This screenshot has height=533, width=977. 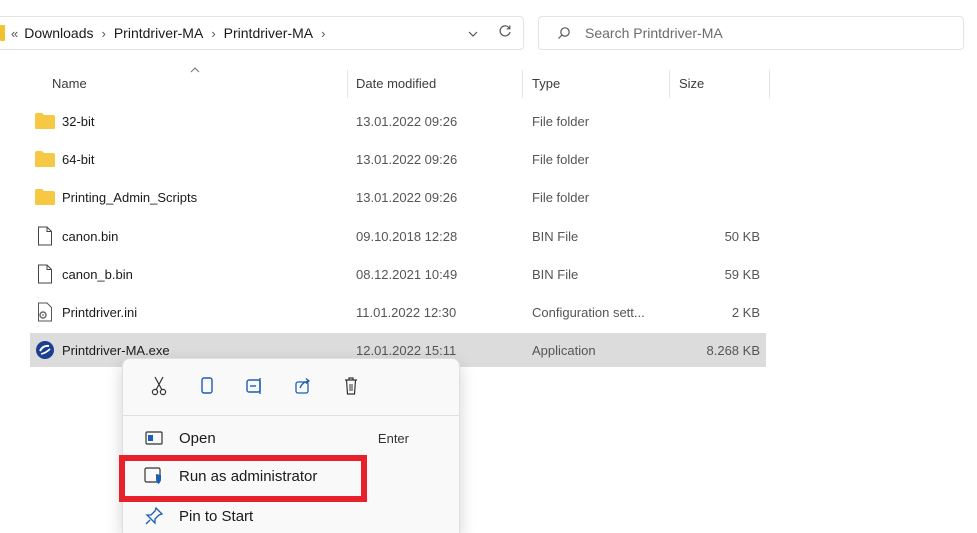 I want to click on menu-item-shortcut: Enter, so click(x=393, y=438).